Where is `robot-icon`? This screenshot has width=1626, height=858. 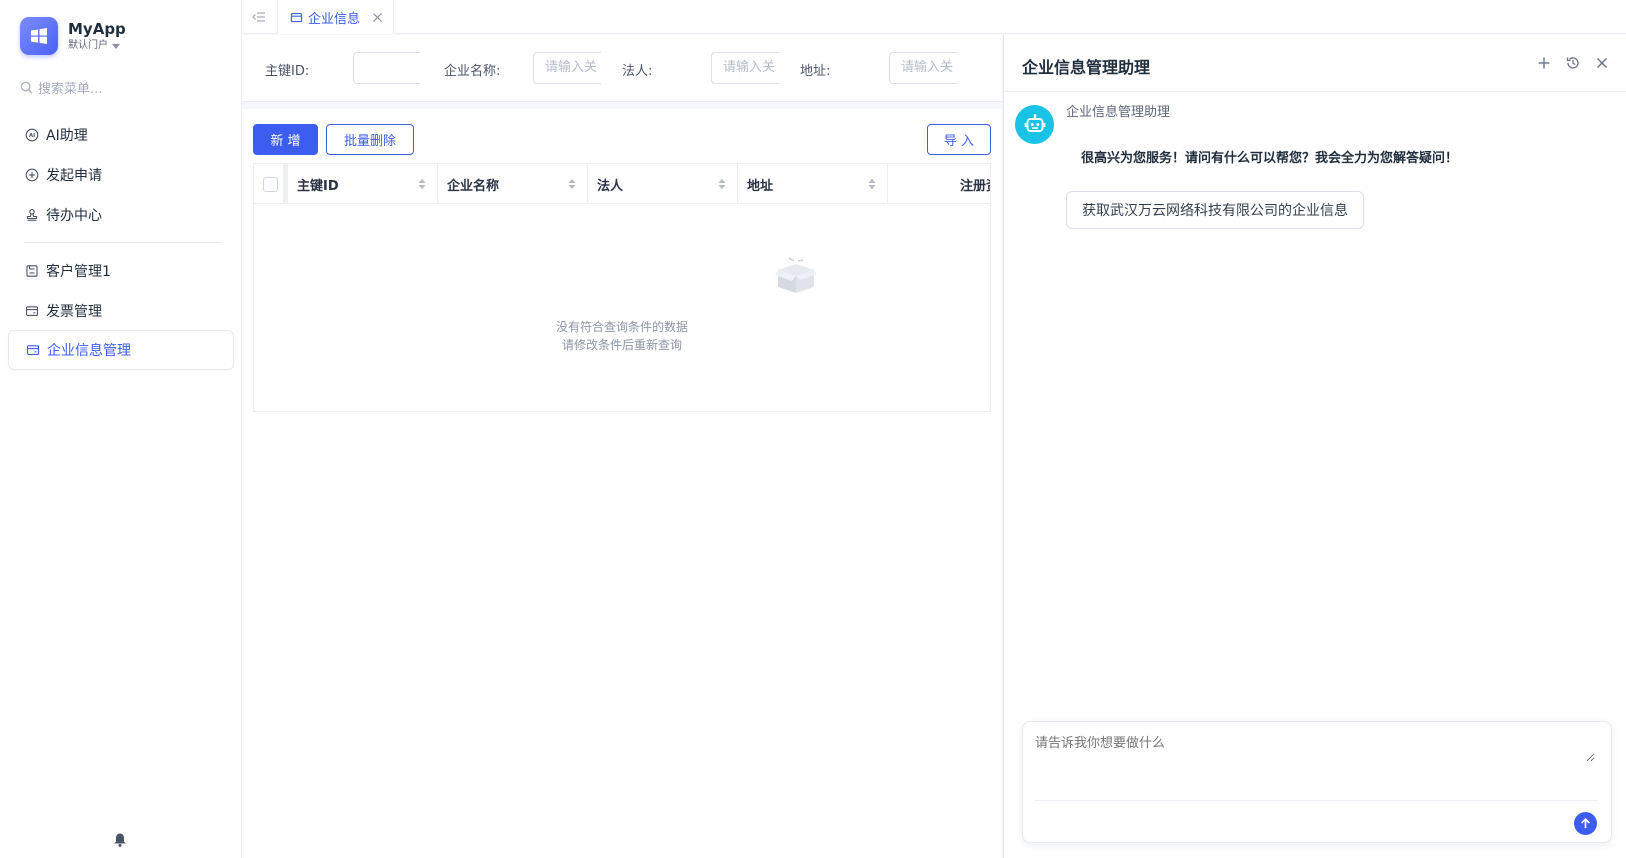 robot-icon is located at coordinates (1034, 122).